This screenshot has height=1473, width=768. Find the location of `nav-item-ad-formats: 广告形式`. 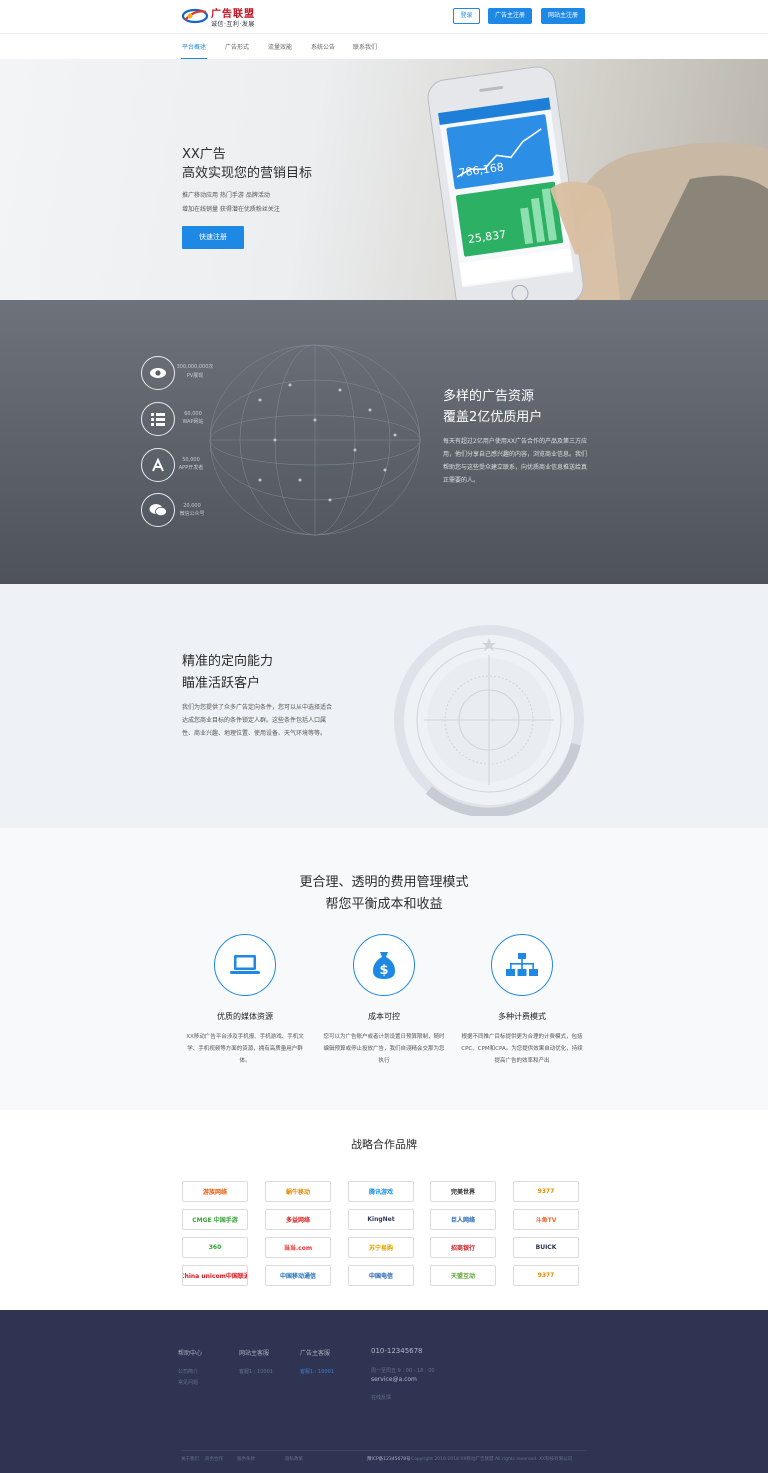

nav-item-ad-formats: 广告形式 is located at coordinates (237, 46).